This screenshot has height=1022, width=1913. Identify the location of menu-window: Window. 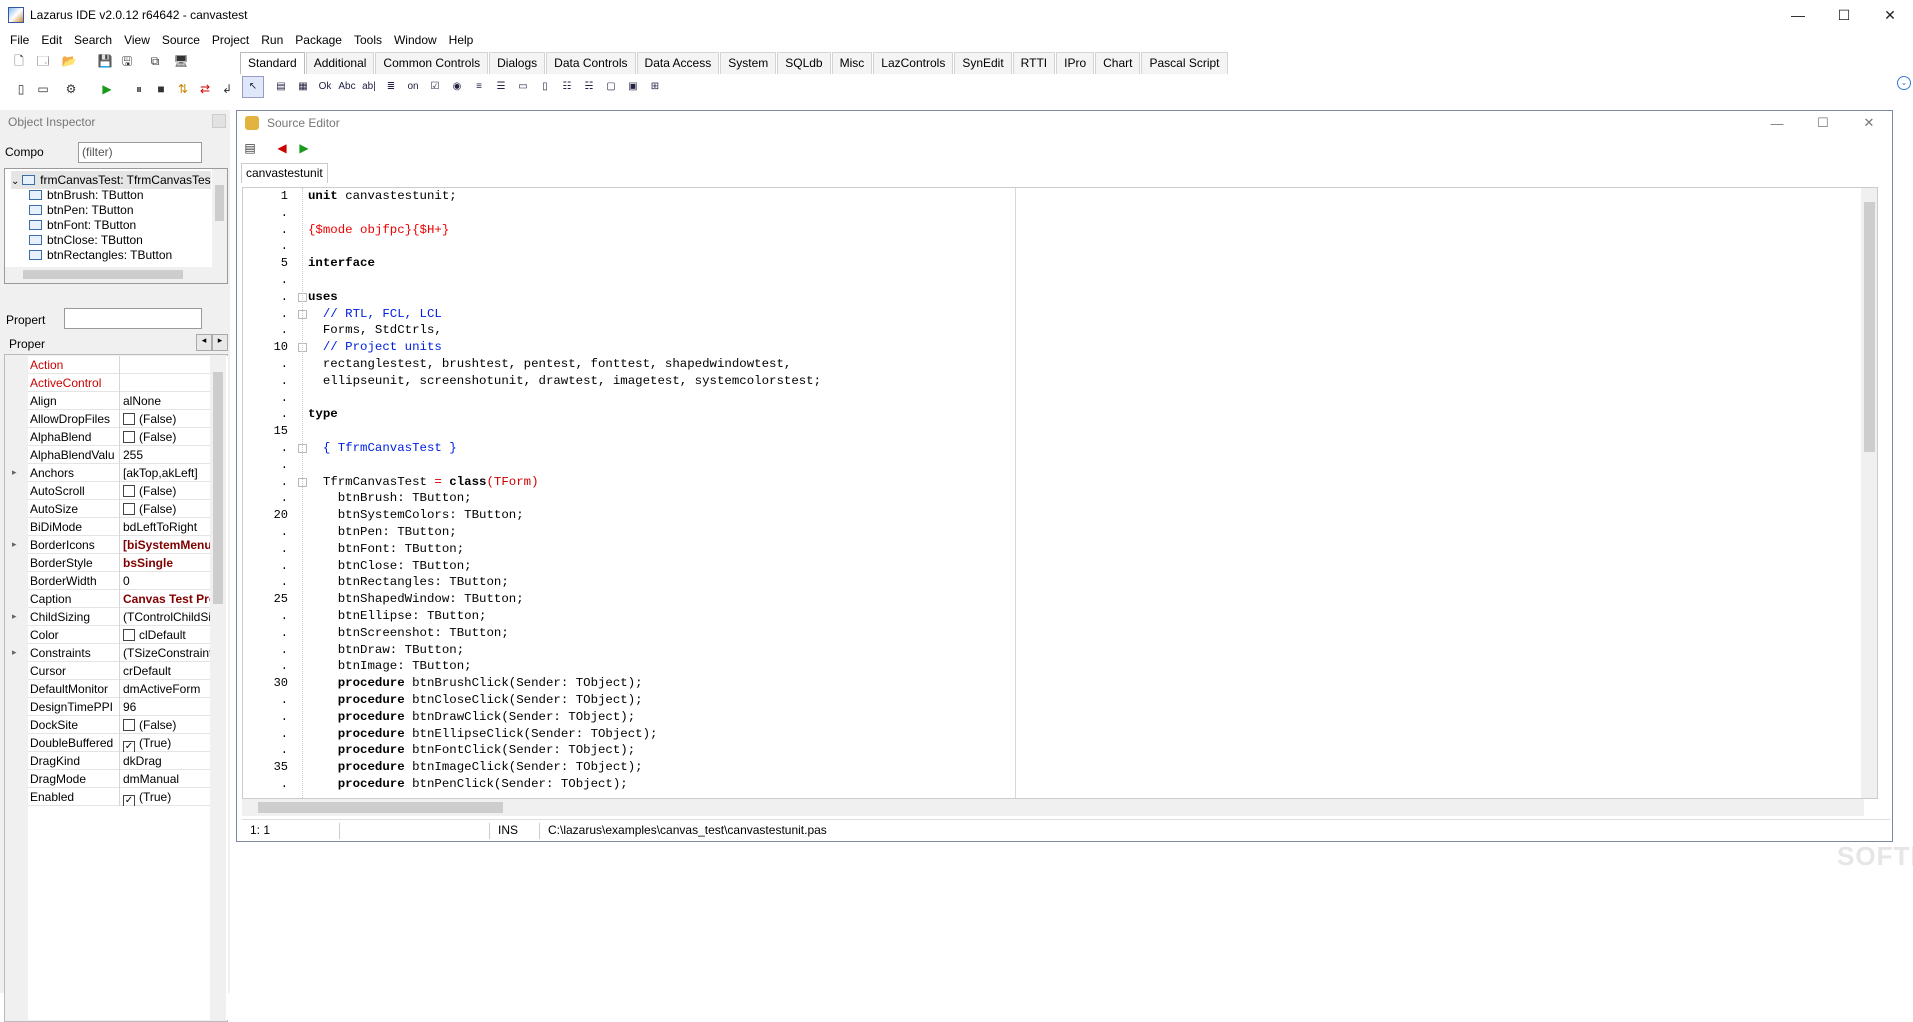
(415, 40).